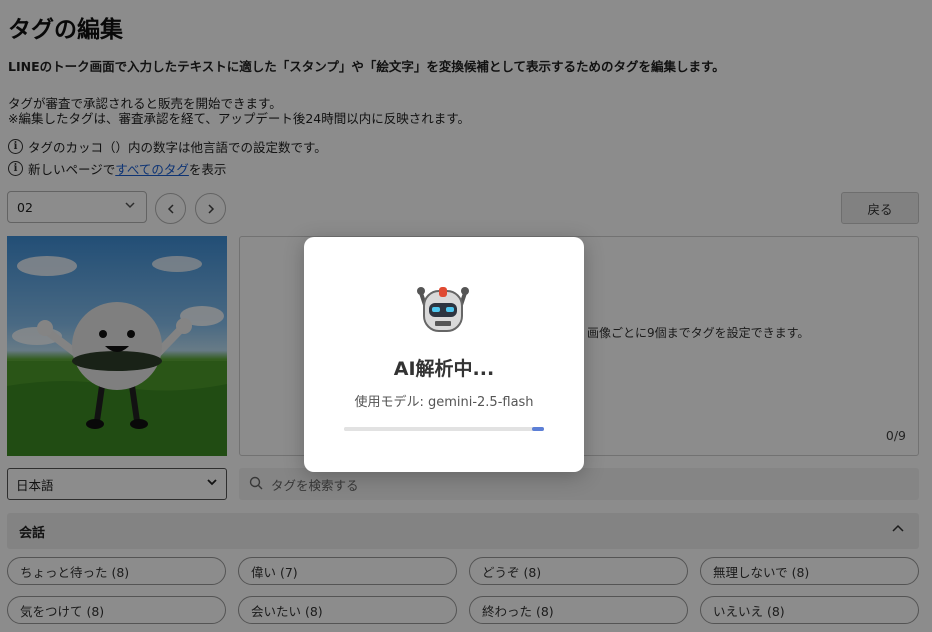 Image resolution: width=932 pixels, height=632 pixels. What do you see at coordinates (444, 402) in the screenshot?
I see `model-label: 使用モデル: gemini-2.5-flash` at bounding box center [444, 402].